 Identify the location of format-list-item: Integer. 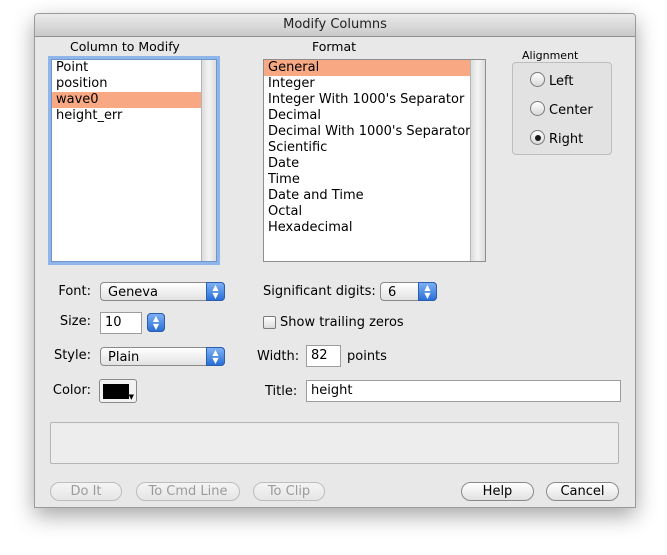
(374, 84).